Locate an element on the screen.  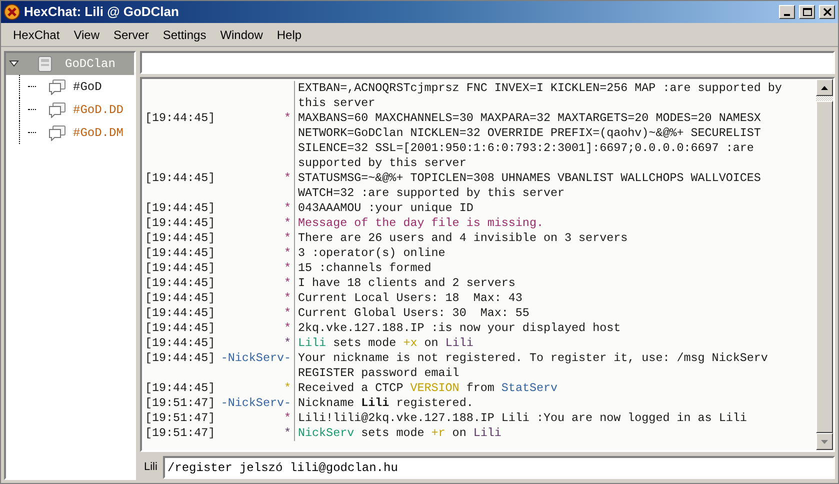
message-text: 043AAAMOU :your unique ID is located at coordinates (385, 208).